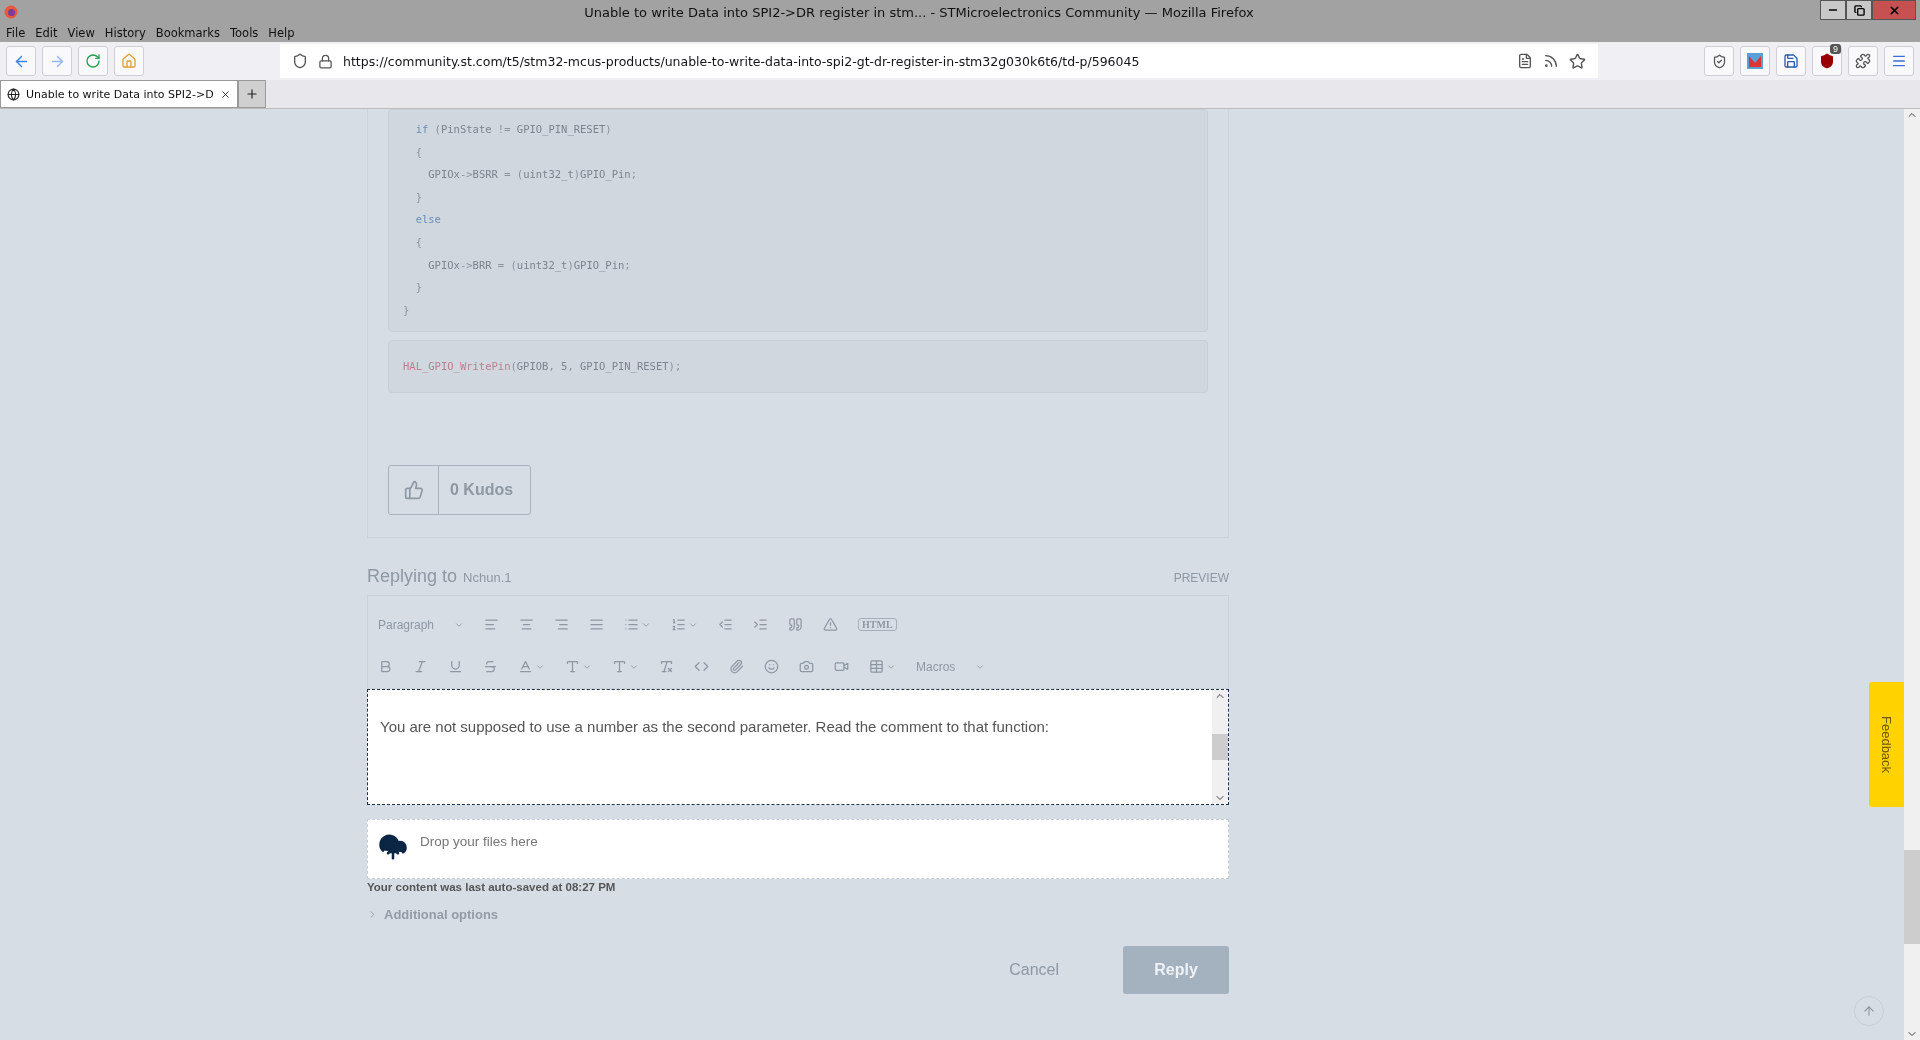  What do you see at coordinates (187, 33) in the screenshot?
I see `menu-item: Bookmarks` at bounding box center [187, 33].